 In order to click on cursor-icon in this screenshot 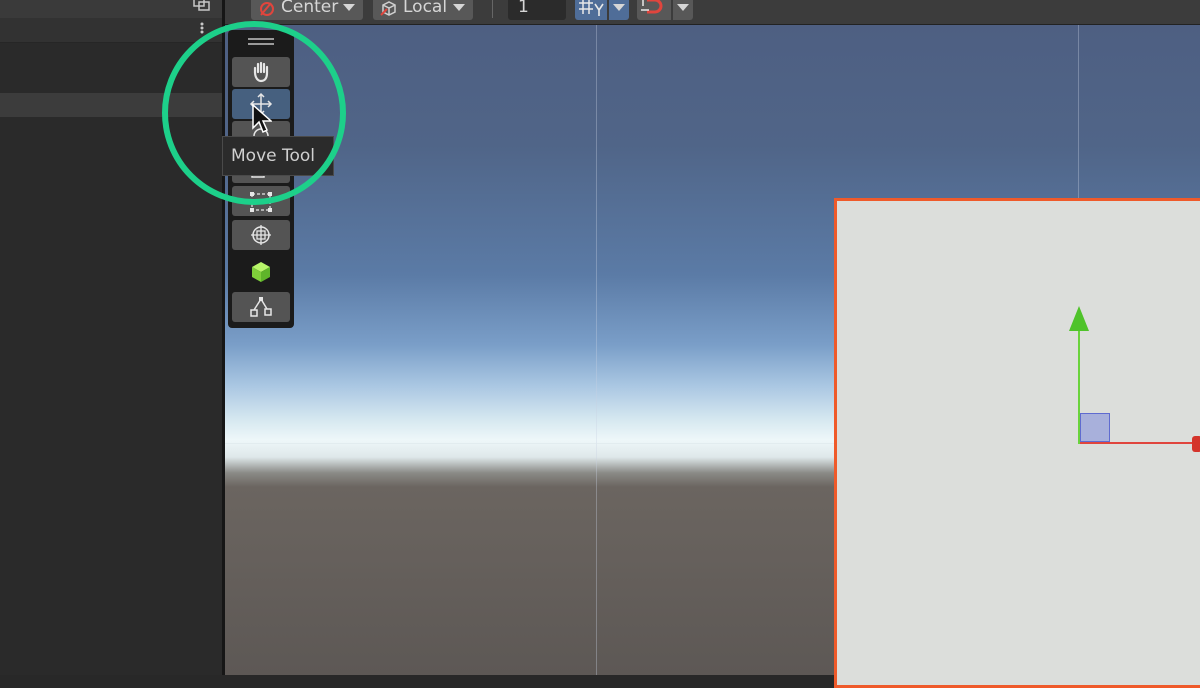, I will do `click(262, 119)`.